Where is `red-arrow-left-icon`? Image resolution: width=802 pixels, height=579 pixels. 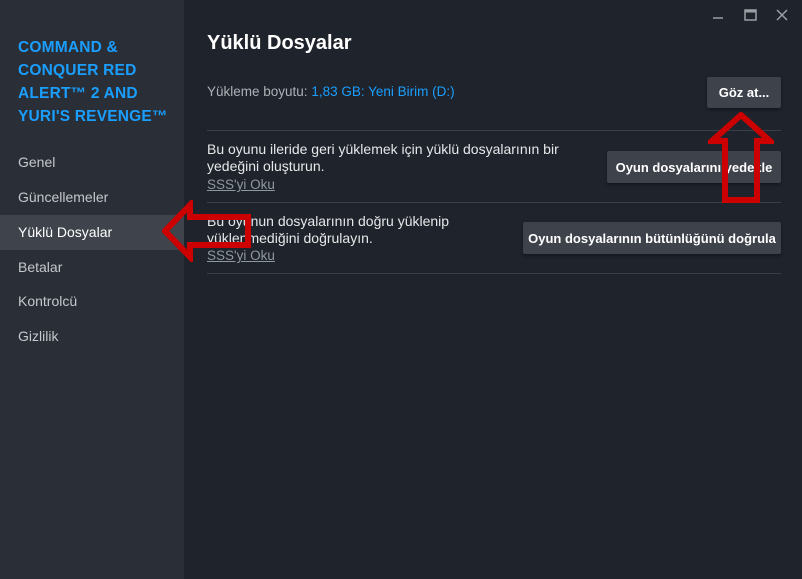
red-arrow-left-icon is located at coordinates (206, 231).